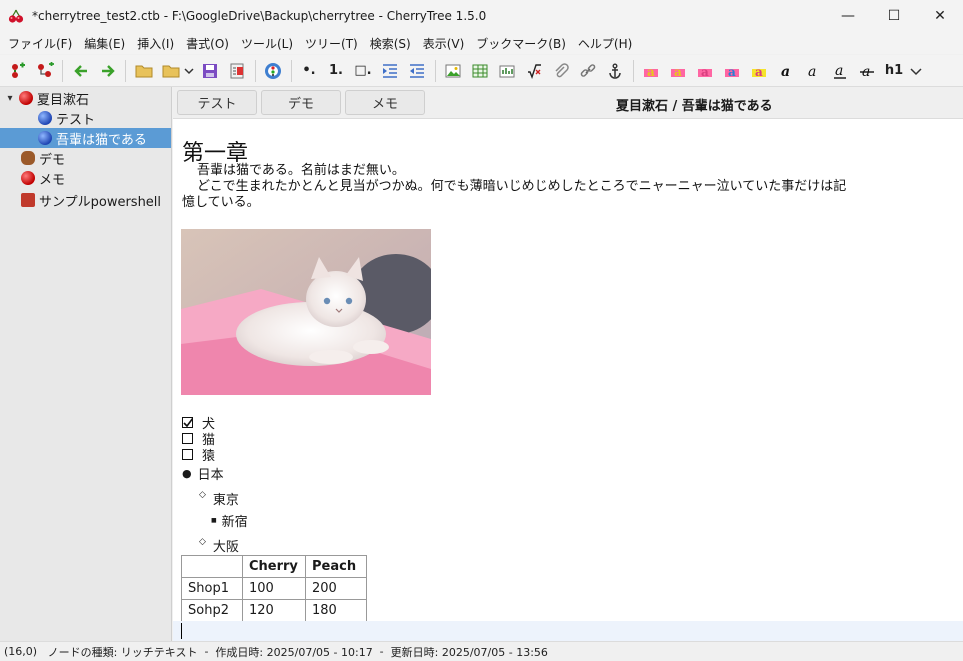 This screenshot has height=661, width=963. I want to click on text-color-foreground-icon: a, so click(651, 71).